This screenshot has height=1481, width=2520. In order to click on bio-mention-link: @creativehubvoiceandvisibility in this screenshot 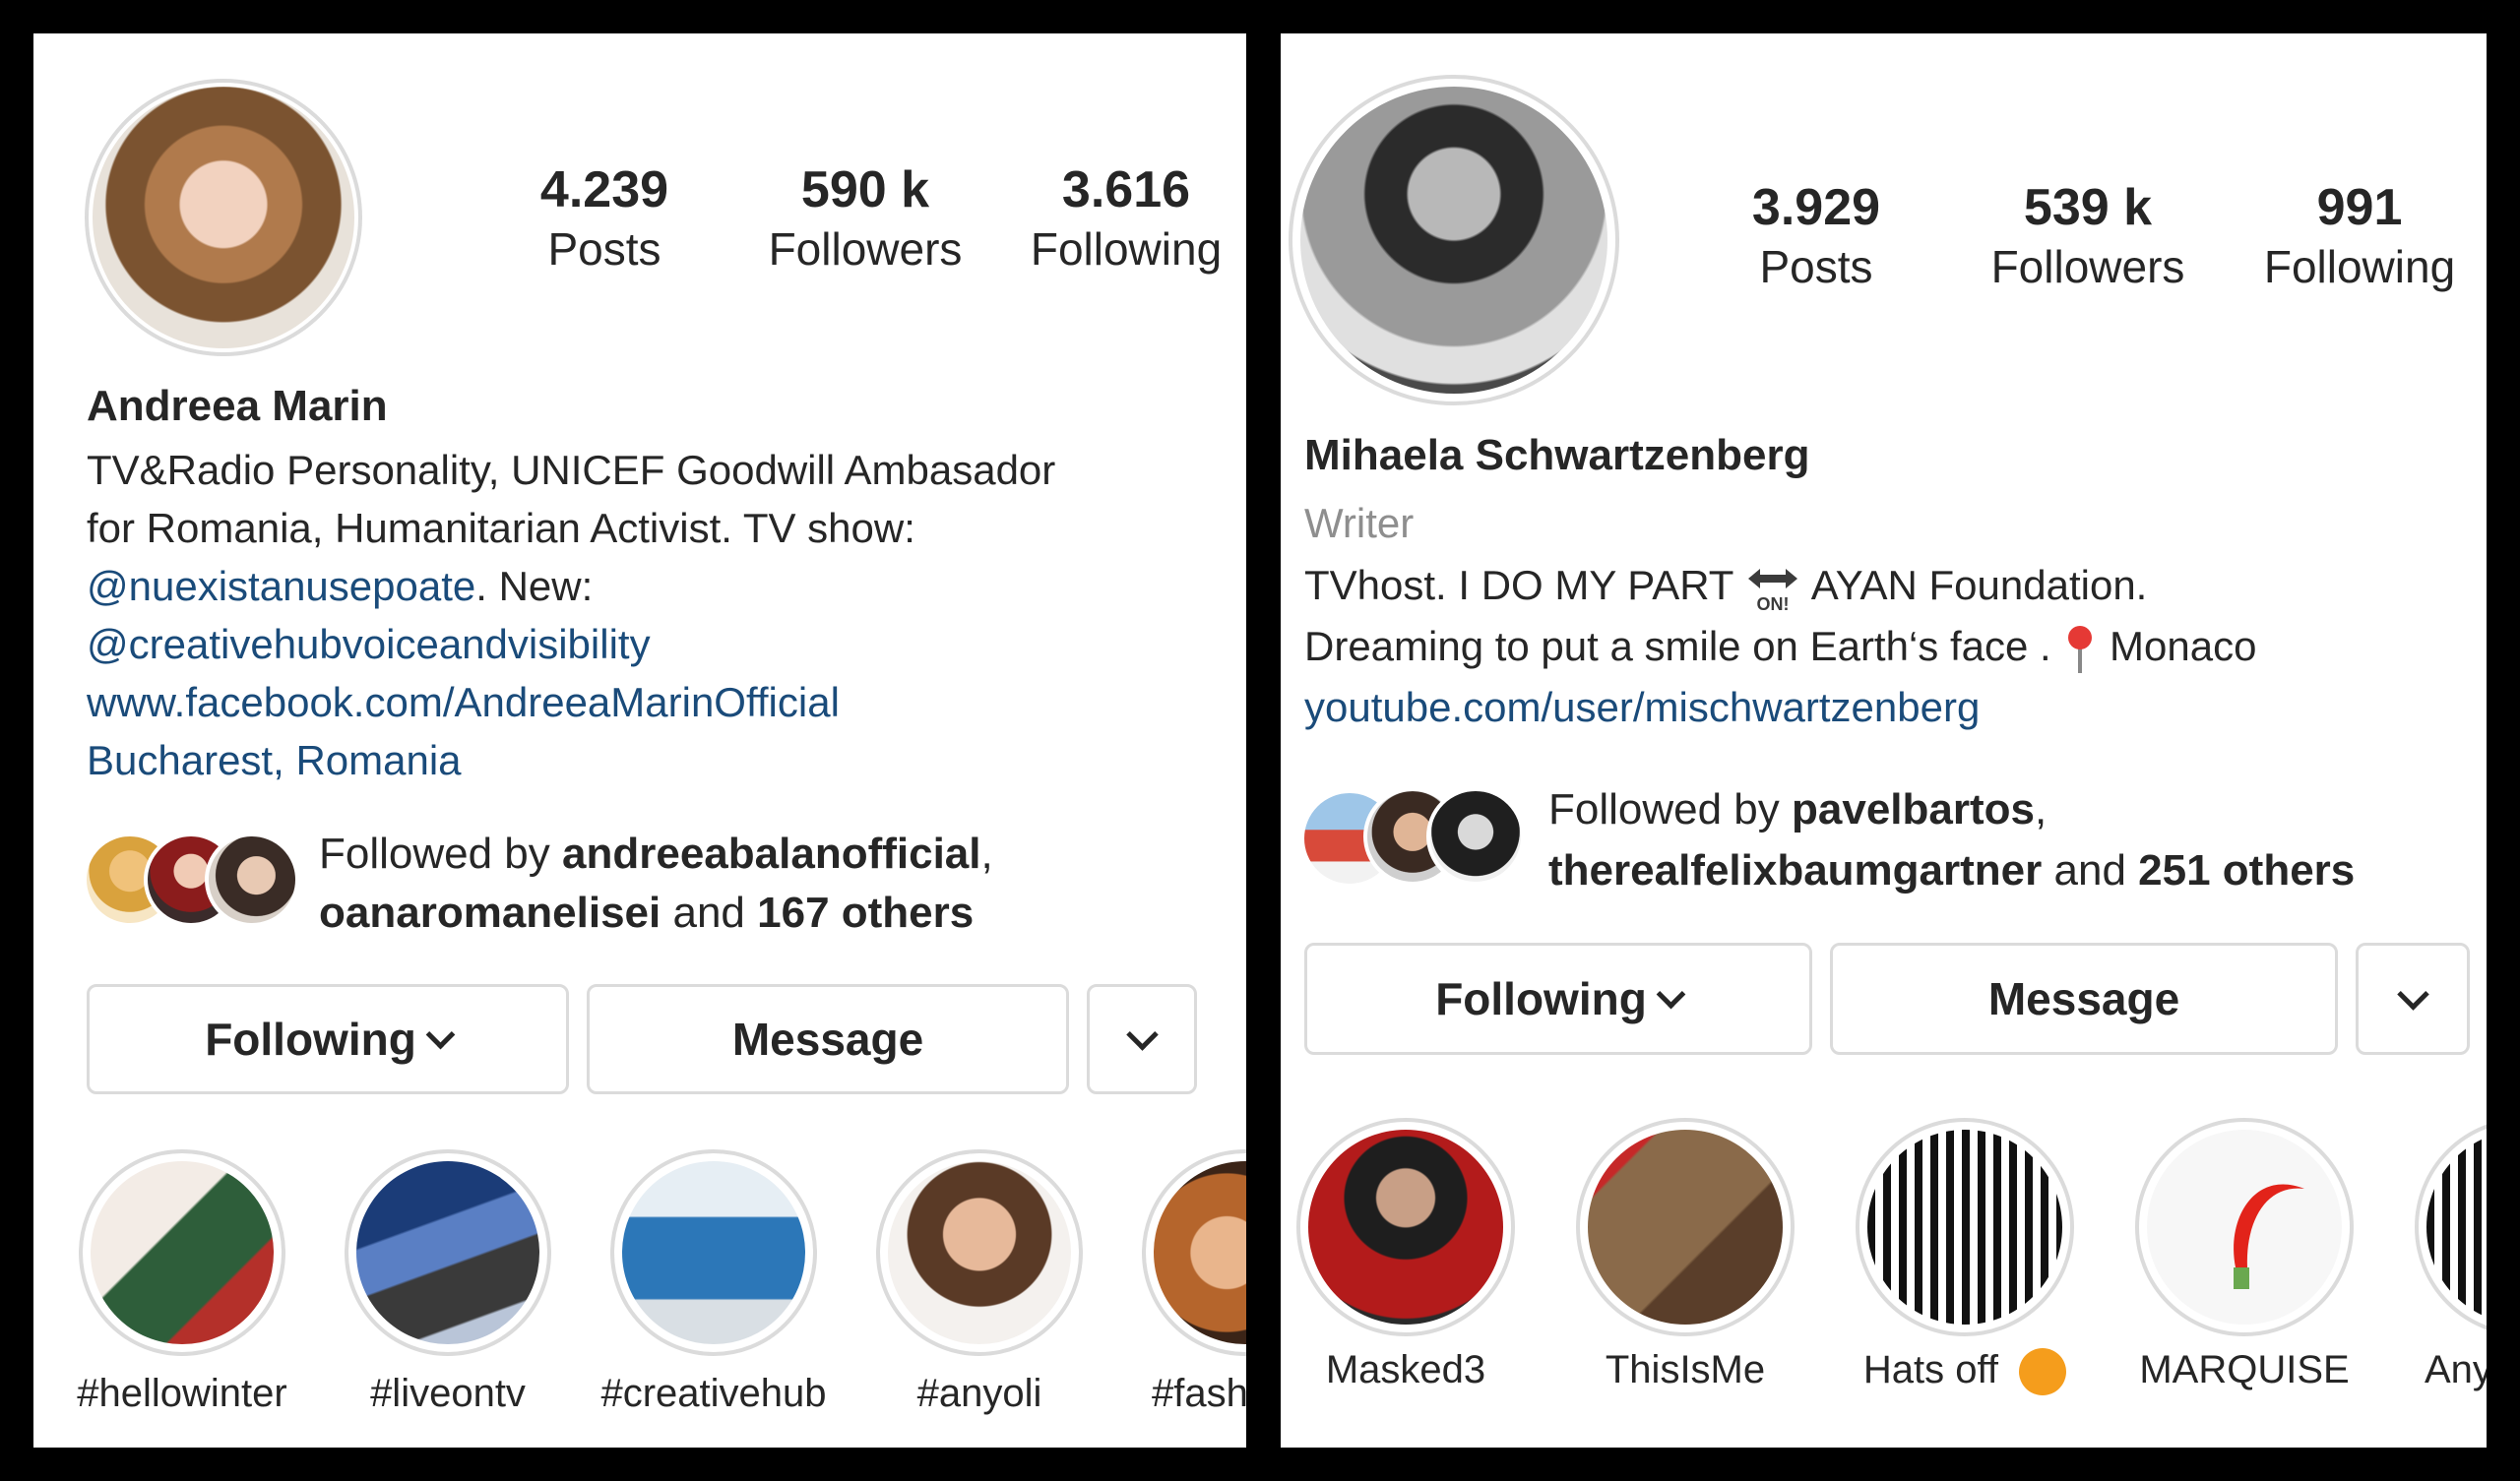, I will do `click(369, 644)`.